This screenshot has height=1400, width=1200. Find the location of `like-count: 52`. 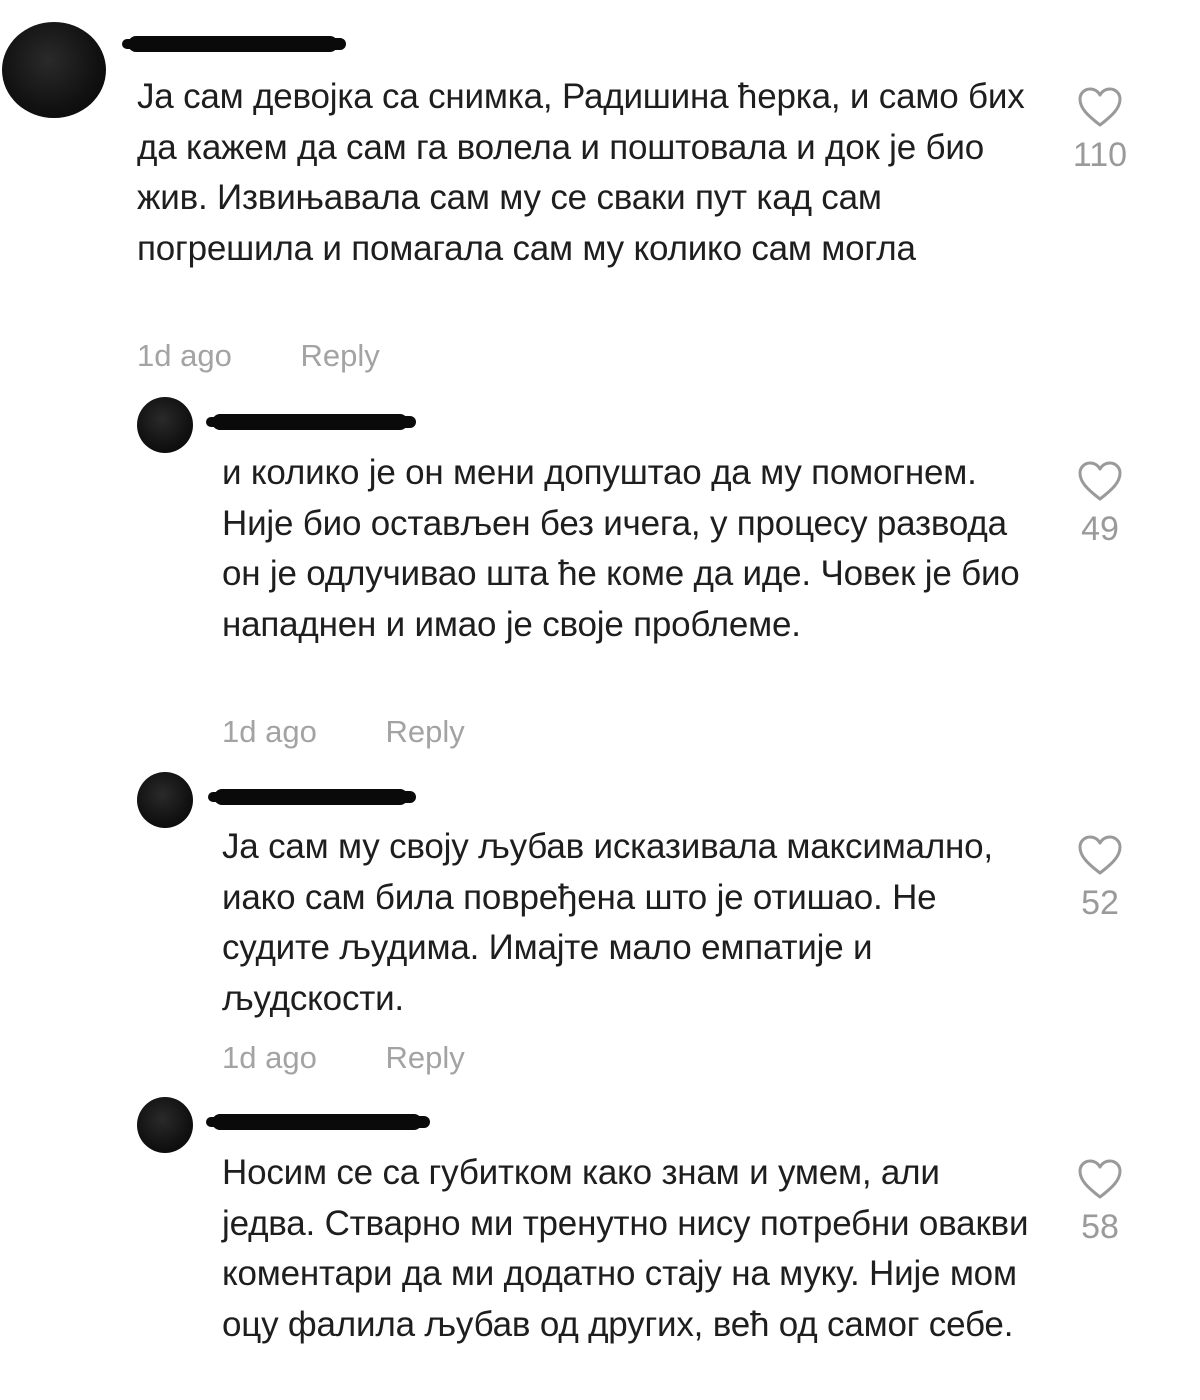

like-count: 52 is located at coordinates (1100, 903).